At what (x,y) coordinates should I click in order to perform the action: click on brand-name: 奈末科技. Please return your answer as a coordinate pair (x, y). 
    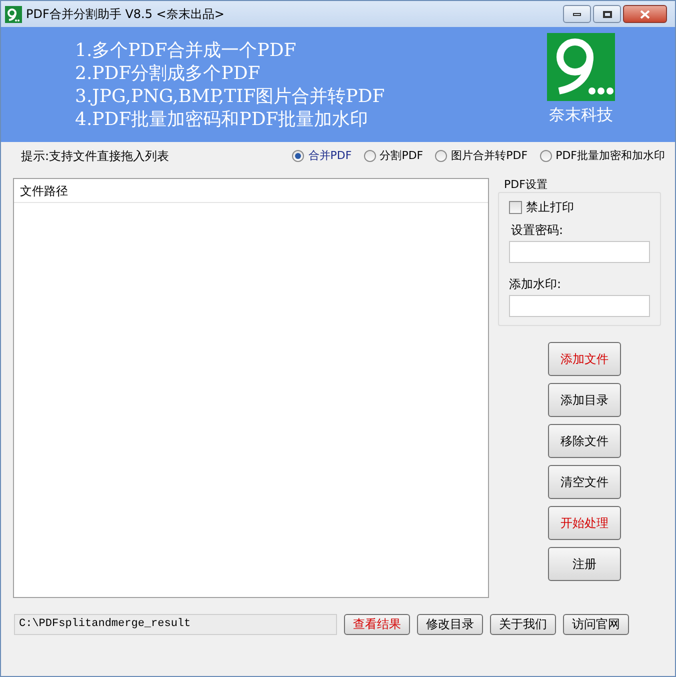
    Looking at the image, I should click on (581, 115).